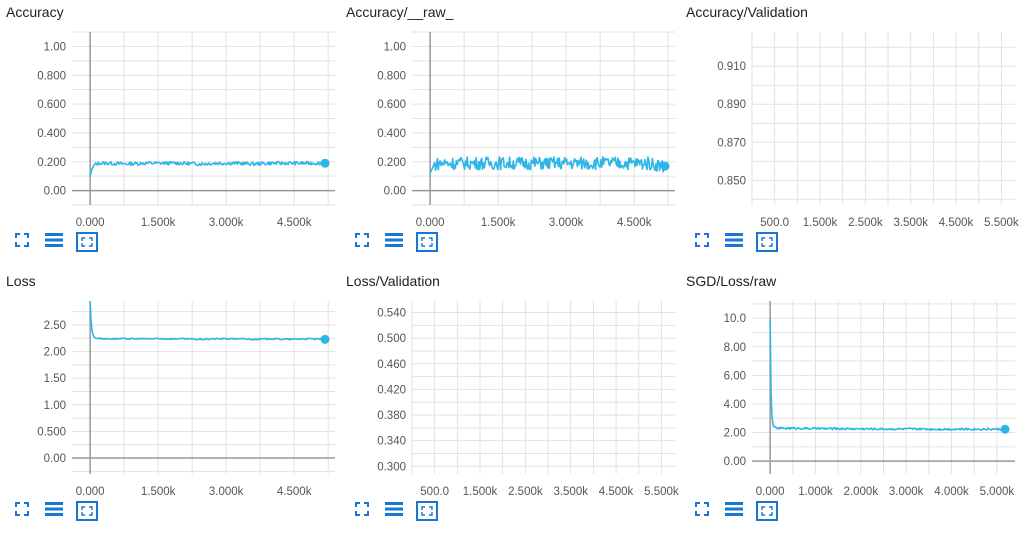 Image resolution: width=1026 pixels, height=535 pixels. I want to click on y-tick-label: 0.340, so click(391, 442).